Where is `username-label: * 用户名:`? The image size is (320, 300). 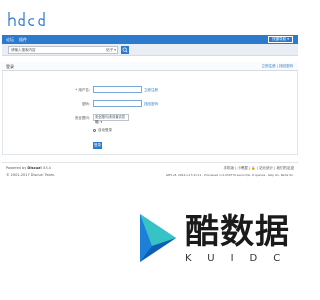 username-label: * 用户名: is located at coordinates (82, 90).